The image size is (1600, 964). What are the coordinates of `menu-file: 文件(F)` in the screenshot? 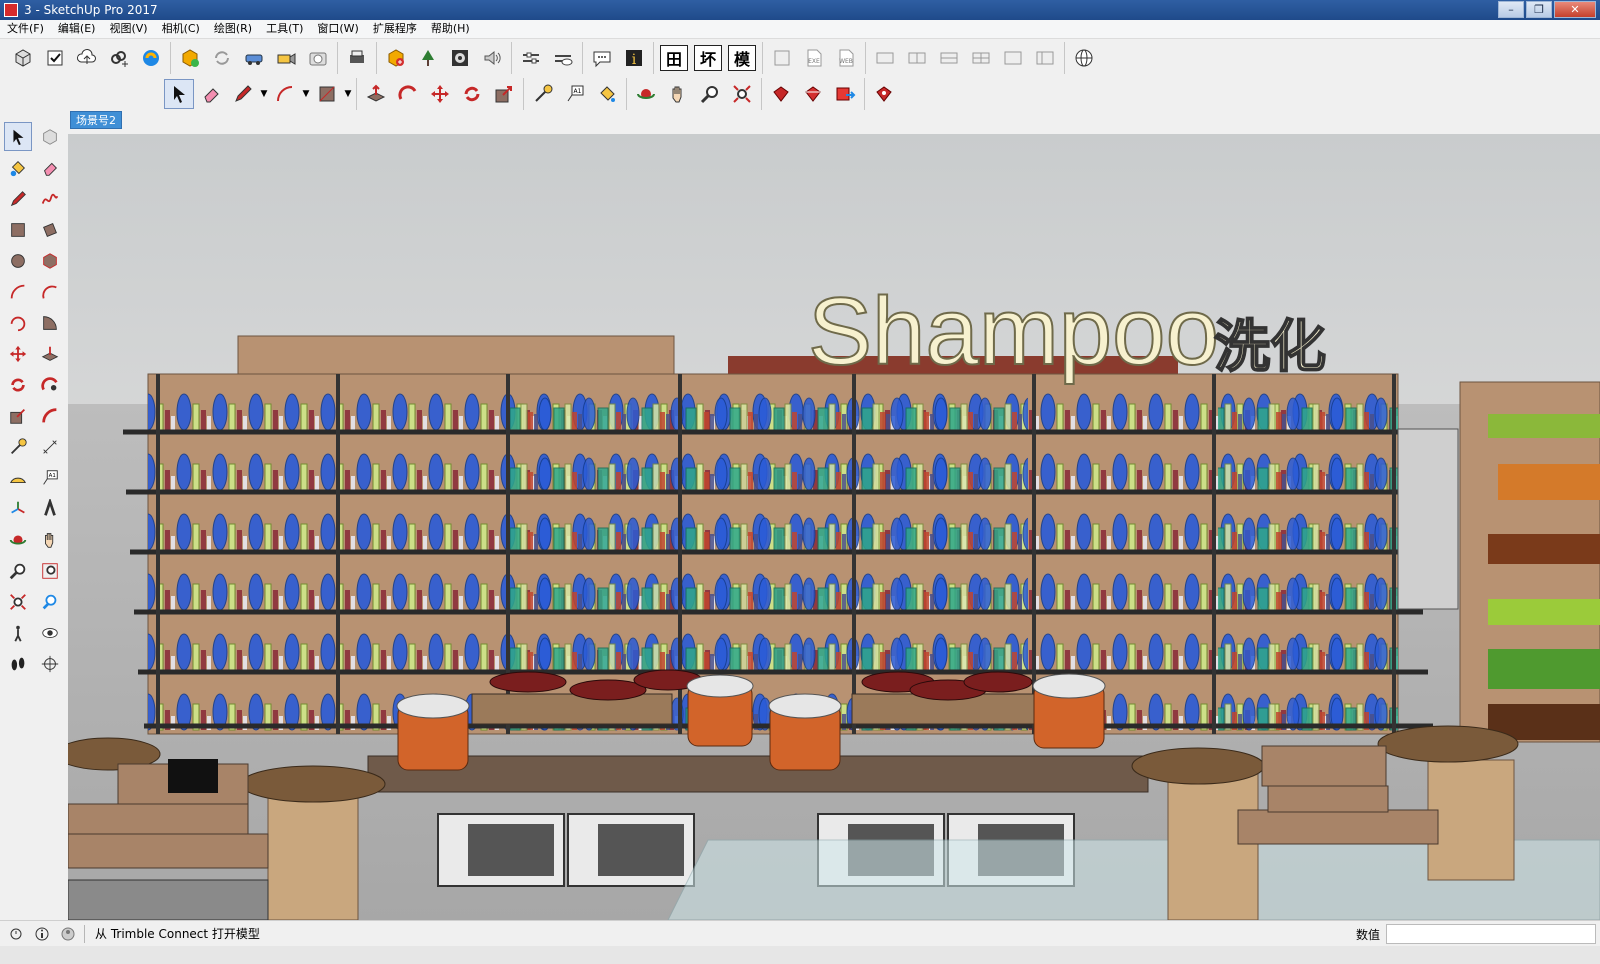 It's located at (25, 29).